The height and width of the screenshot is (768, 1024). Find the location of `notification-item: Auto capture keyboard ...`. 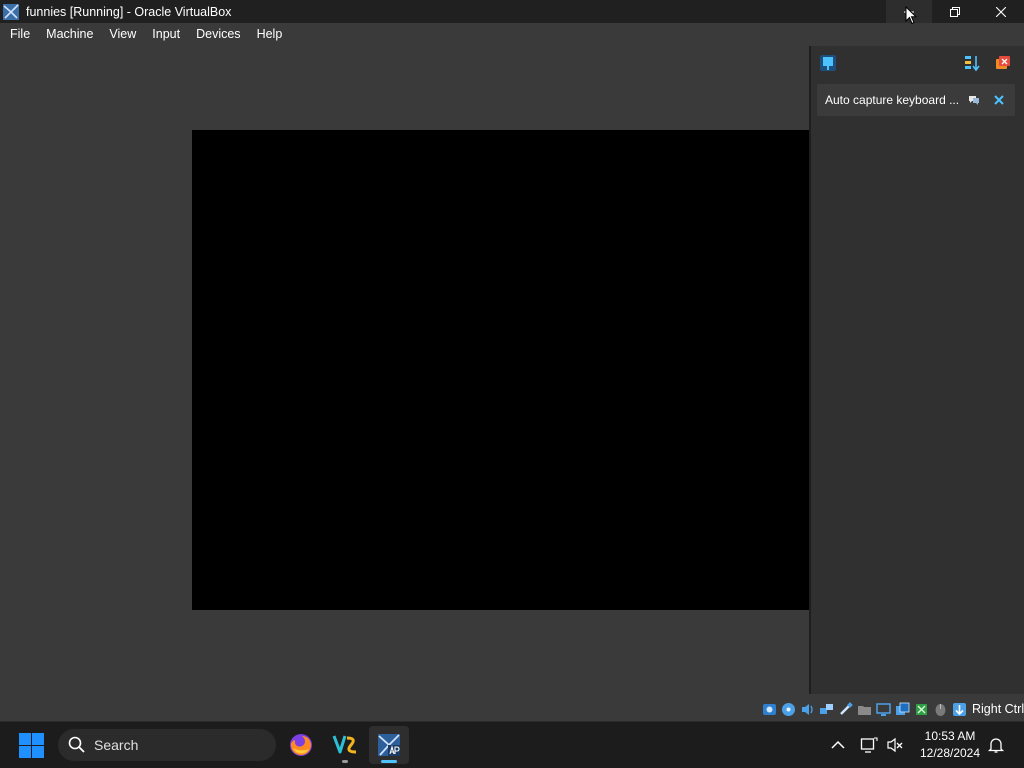

notification-item: Auto capture keyboard ... is located at coordinates (916, 100).